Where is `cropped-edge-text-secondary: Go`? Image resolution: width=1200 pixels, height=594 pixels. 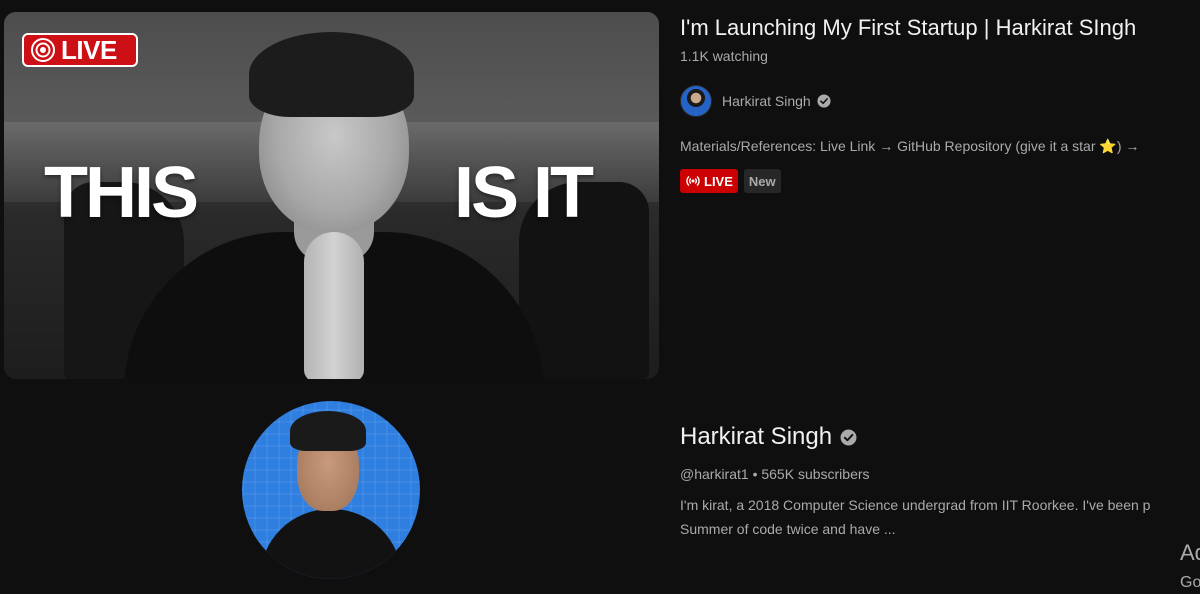 cropped-edge-text-secondary: Go is located at coordinates (1190, 582).